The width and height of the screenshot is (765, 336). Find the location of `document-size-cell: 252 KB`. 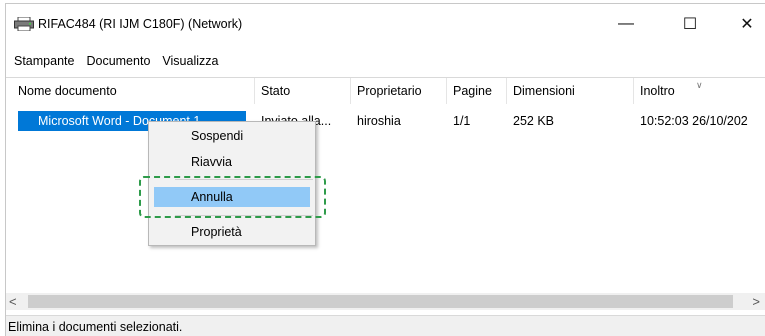

document-size-cell: 252 KB is located at coordinates (534, 121).